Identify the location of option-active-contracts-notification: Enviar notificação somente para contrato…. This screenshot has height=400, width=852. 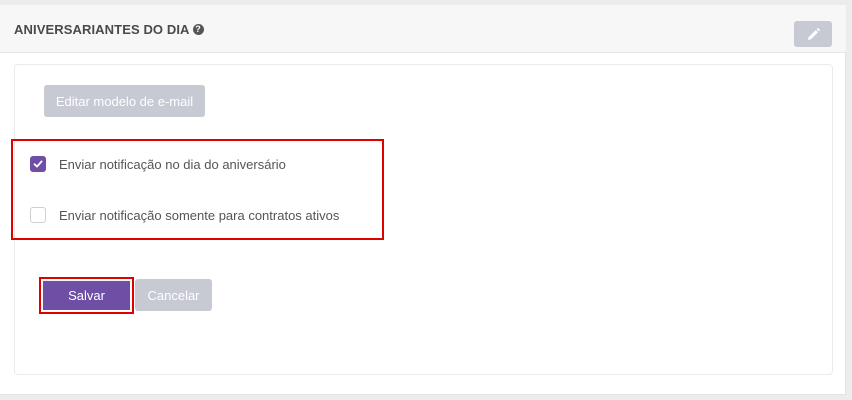
(184, 215).